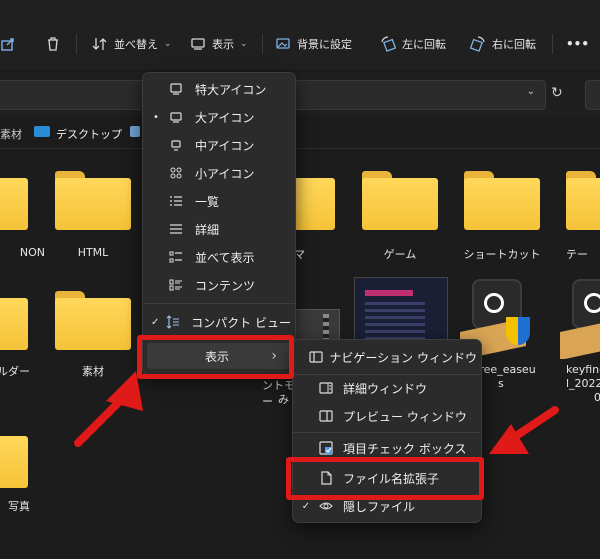 The width and height of the screenshot is (600, 559). What do you see at coordinates (176, 173) in the screenshot?
I see `grid-icon` at bounding box center [176, 173].